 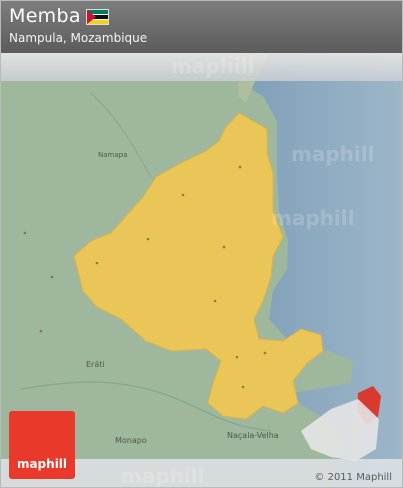 What do you see at coordinates (95, 364) in the screenshot?
I see `erati-label: Eráti` at bounding box center [95, 364].